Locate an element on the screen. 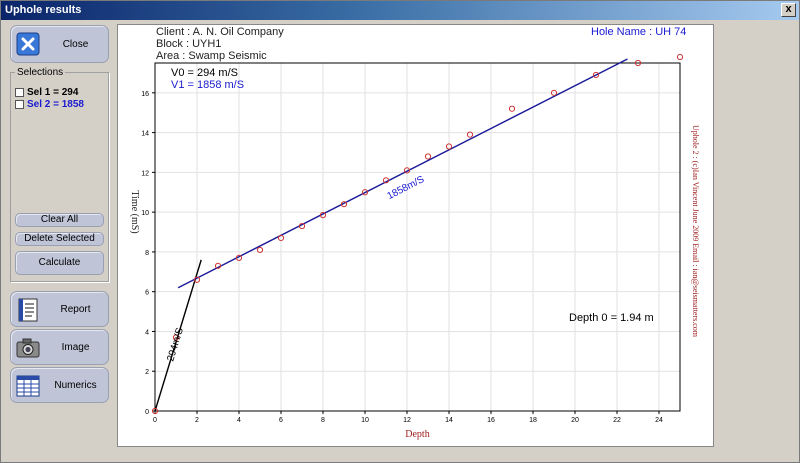 The image size is (800, 463). selection-2-checkbox is located at coordinates (19, 104).